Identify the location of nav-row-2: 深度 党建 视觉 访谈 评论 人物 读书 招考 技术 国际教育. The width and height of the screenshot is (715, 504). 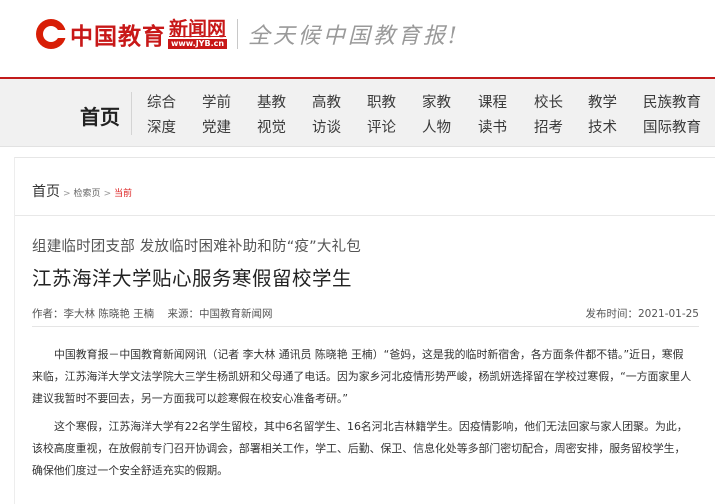
(427, 126).